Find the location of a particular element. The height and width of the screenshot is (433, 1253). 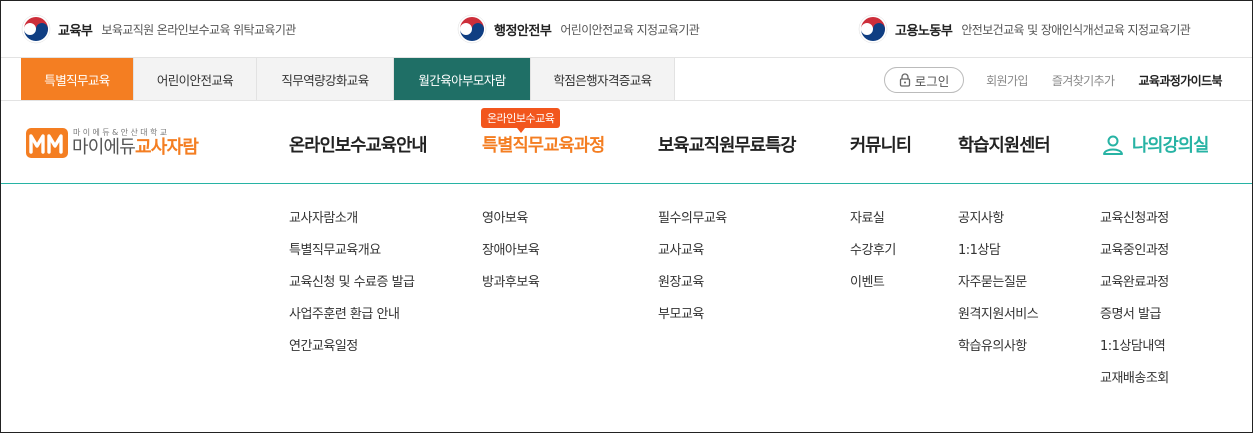

menu-my-classroom-label: 나의강의실 is located at coordinates (1170, 146).